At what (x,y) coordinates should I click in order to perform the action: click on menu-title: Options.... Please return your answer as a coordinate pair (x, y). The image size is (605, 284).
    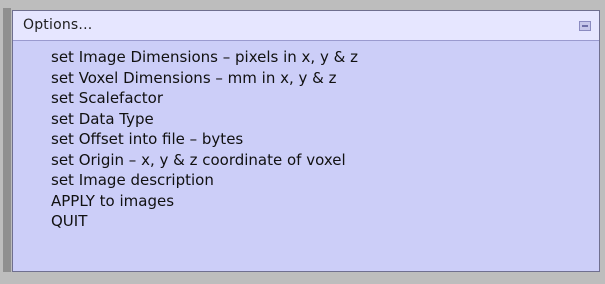
    Looking at the image, I should click on (58, 25).